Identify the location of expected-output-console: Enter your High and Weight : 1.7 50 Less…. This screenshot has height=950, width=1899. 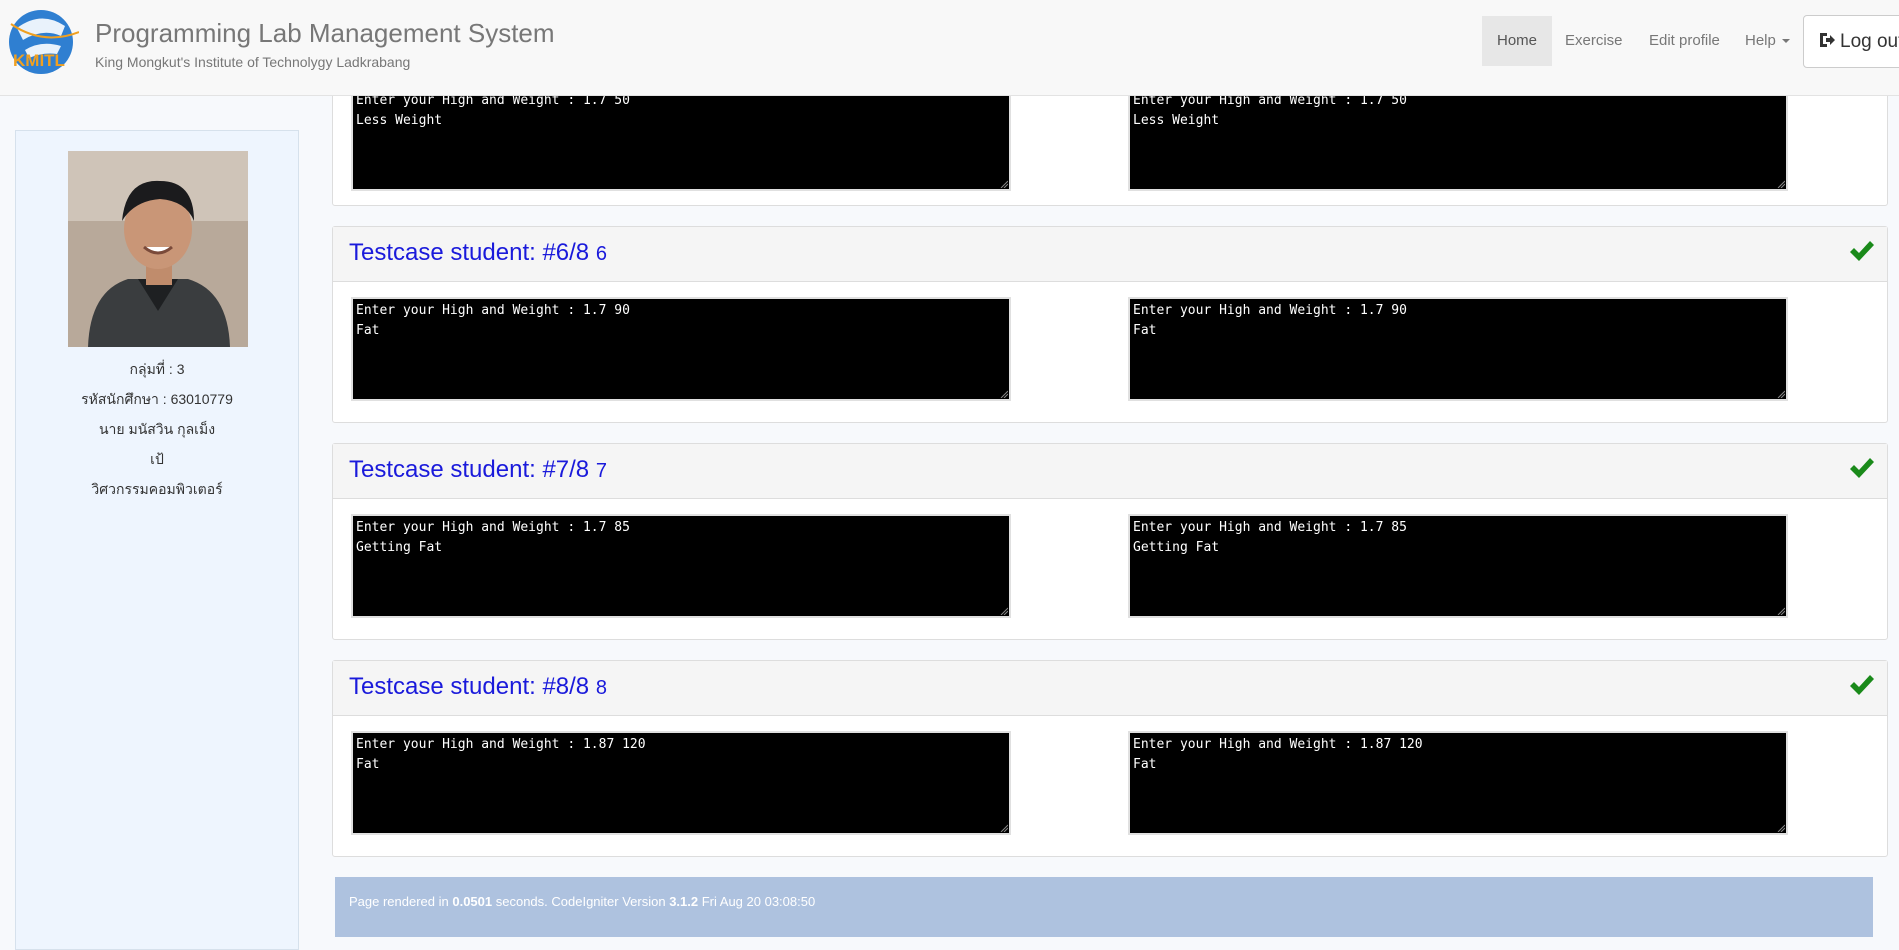
(1458, 139).